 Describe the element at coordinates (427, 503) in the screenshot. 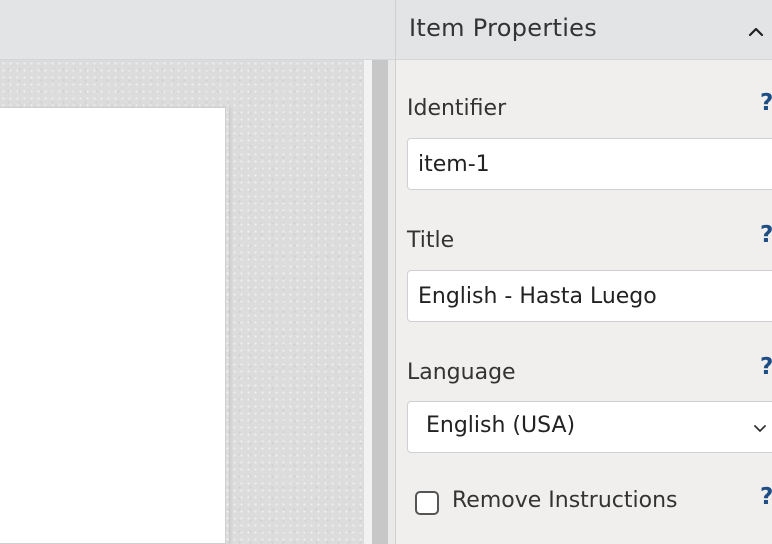

I see `remove-instructions-checkbox` at that location.